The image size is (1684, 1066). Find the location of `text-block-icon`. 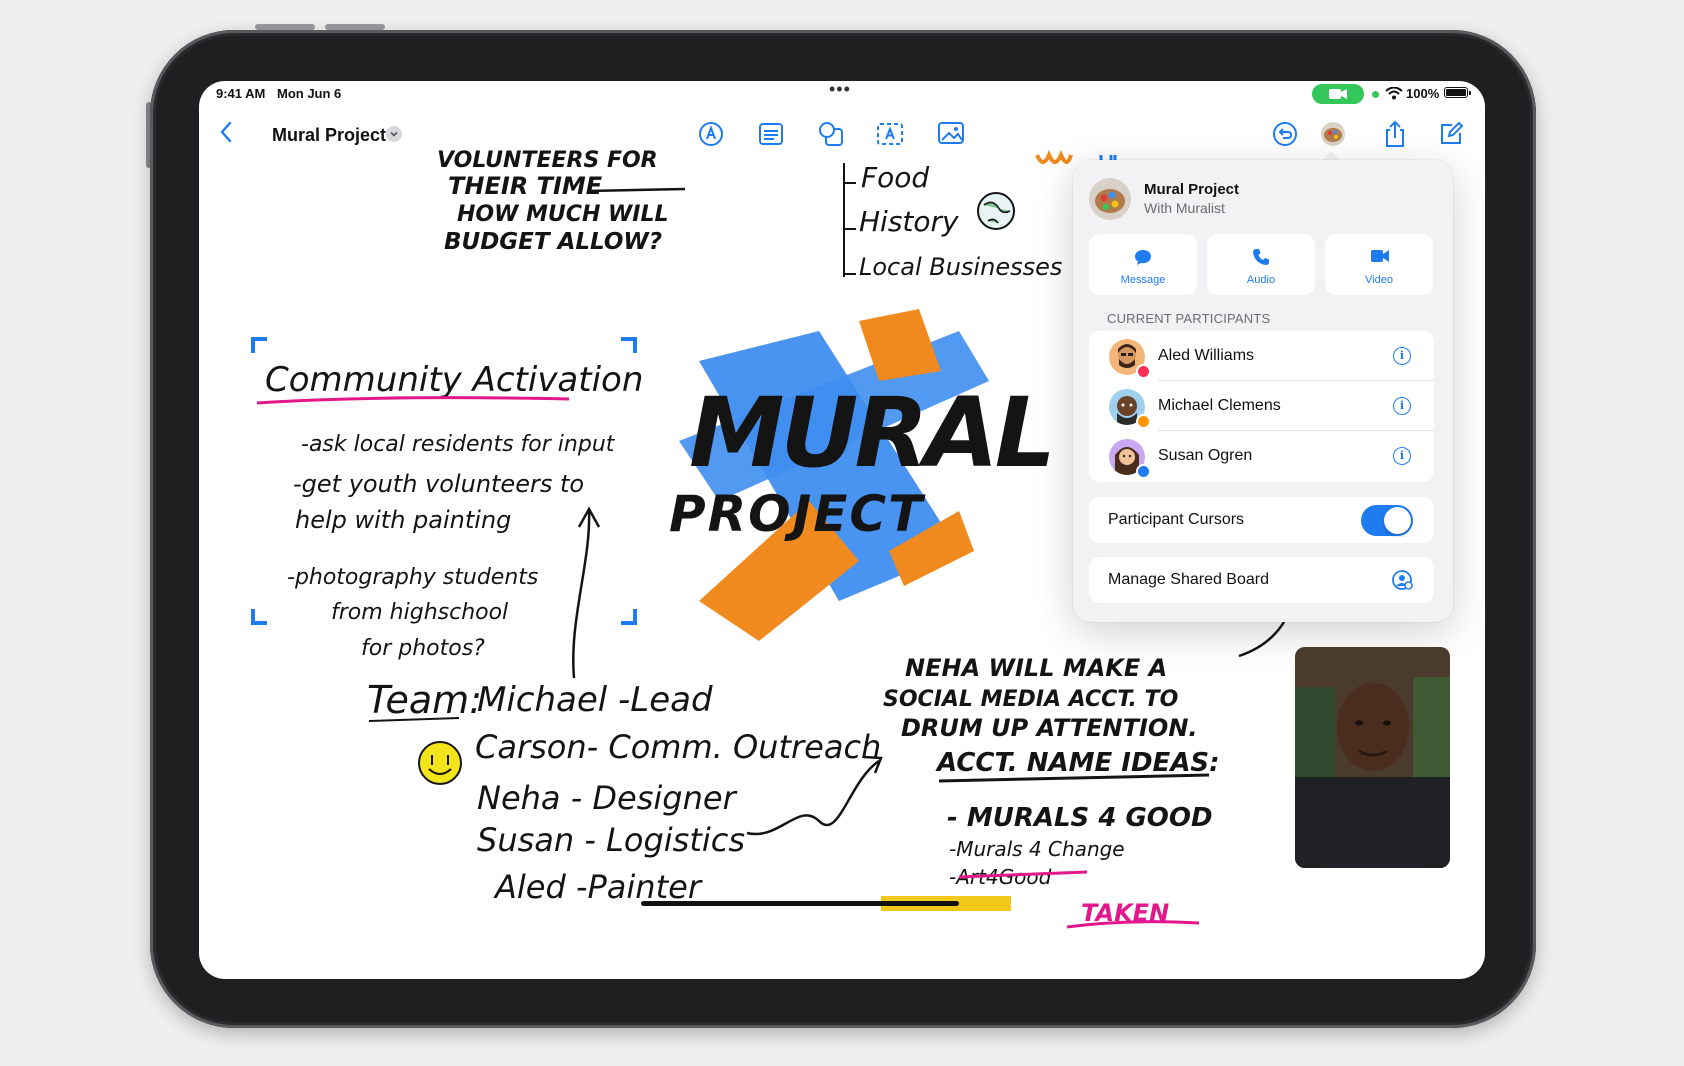

text-block-icon is located at coordinates (771, 134).